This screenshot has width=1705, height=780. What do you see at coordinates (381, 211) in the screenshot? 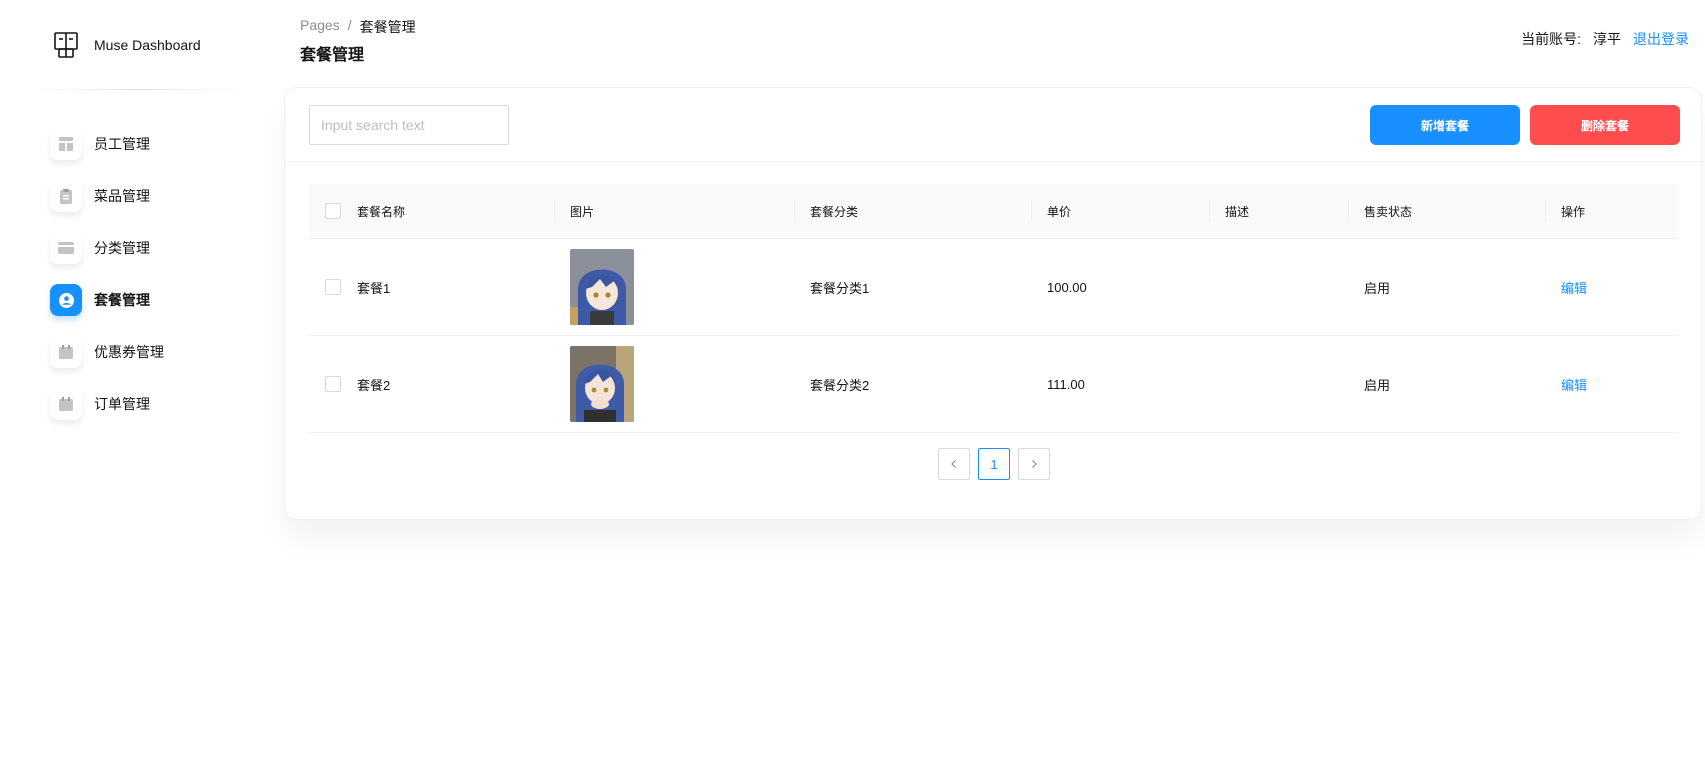
I see `column-header-name: 套餐名称` at bounding box center [381, 211].